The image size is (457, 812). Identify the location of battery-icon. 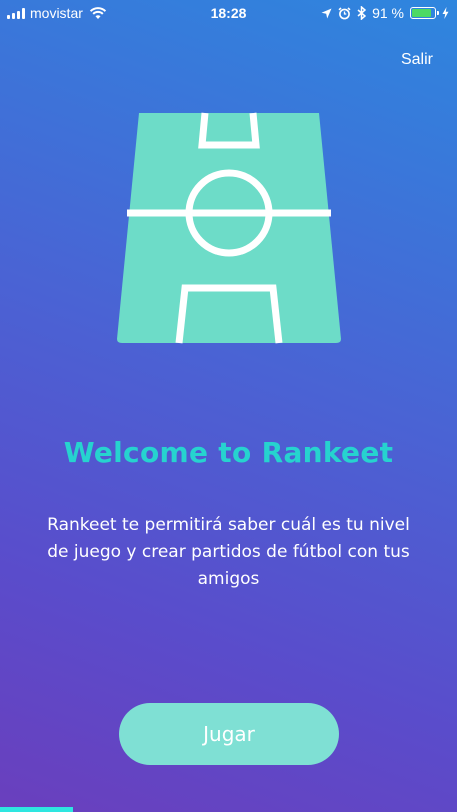
(424, 13).